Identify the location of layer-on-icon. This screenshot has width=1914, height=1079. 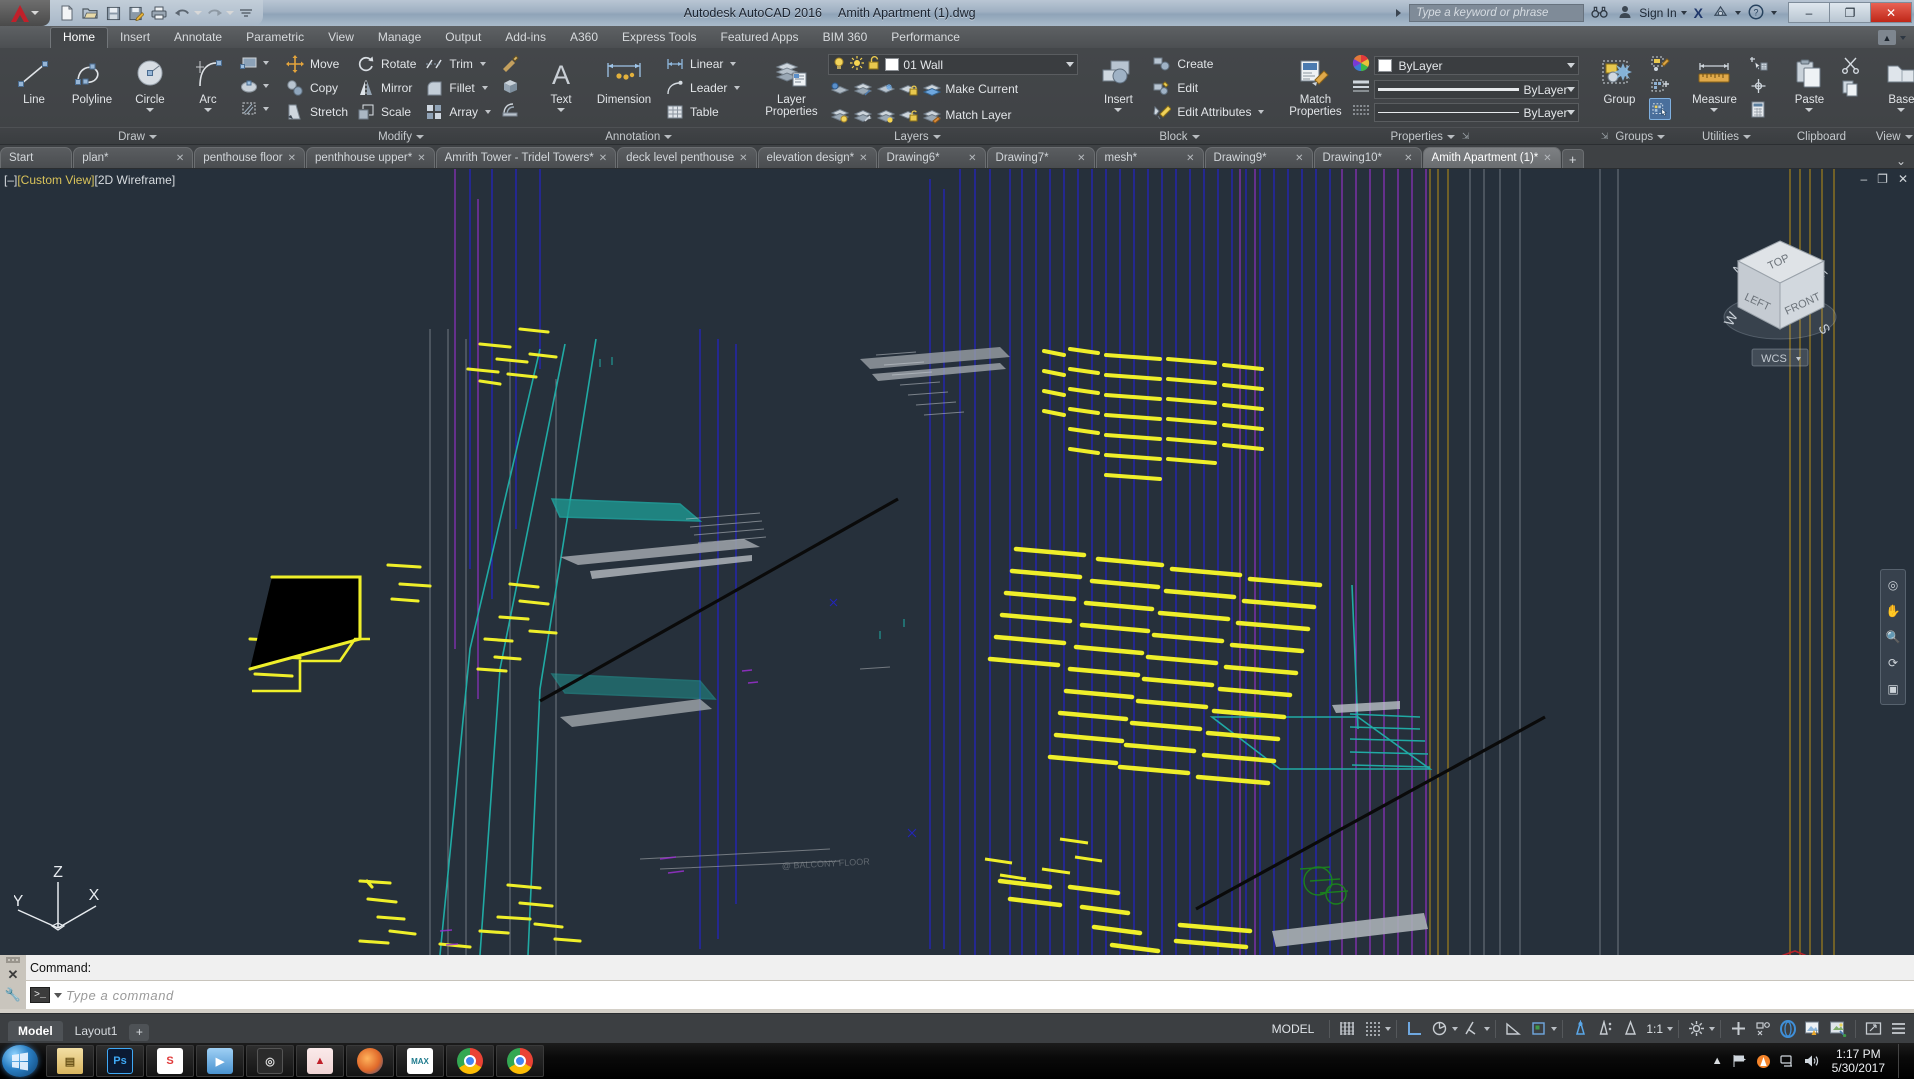
(839, 115).